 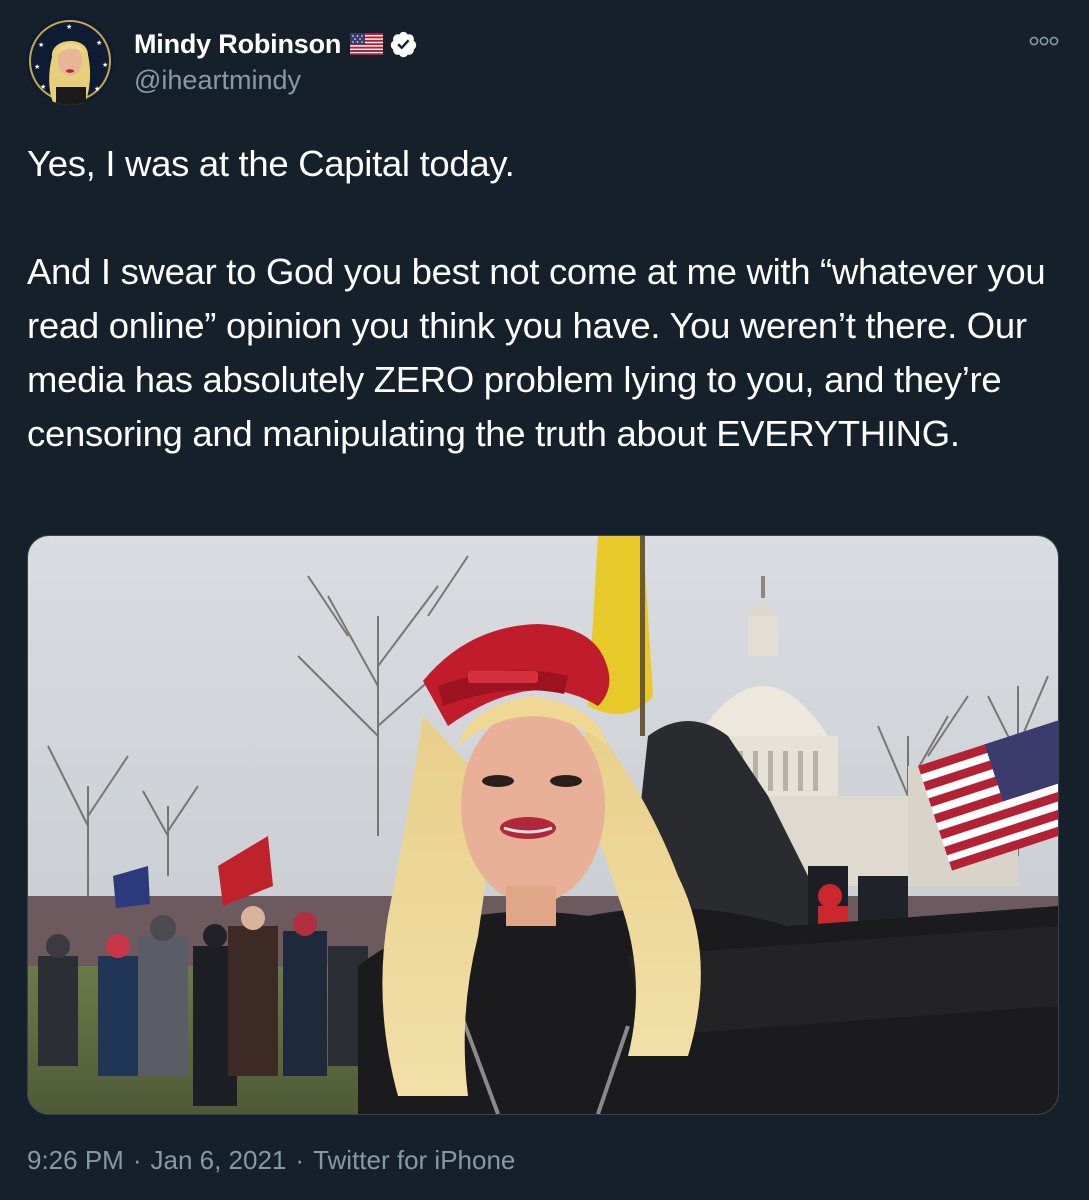 I want to click on tweet-time: 9:26 PM, so click(x=75, y=1160).